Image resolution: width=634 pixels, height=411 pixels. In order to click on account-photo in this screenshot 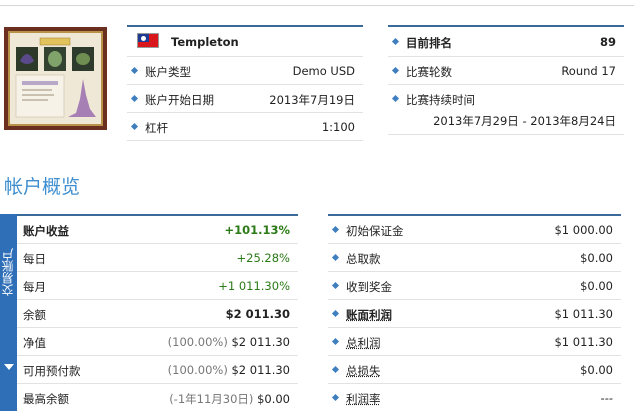, I will do `click(55, 78)`.